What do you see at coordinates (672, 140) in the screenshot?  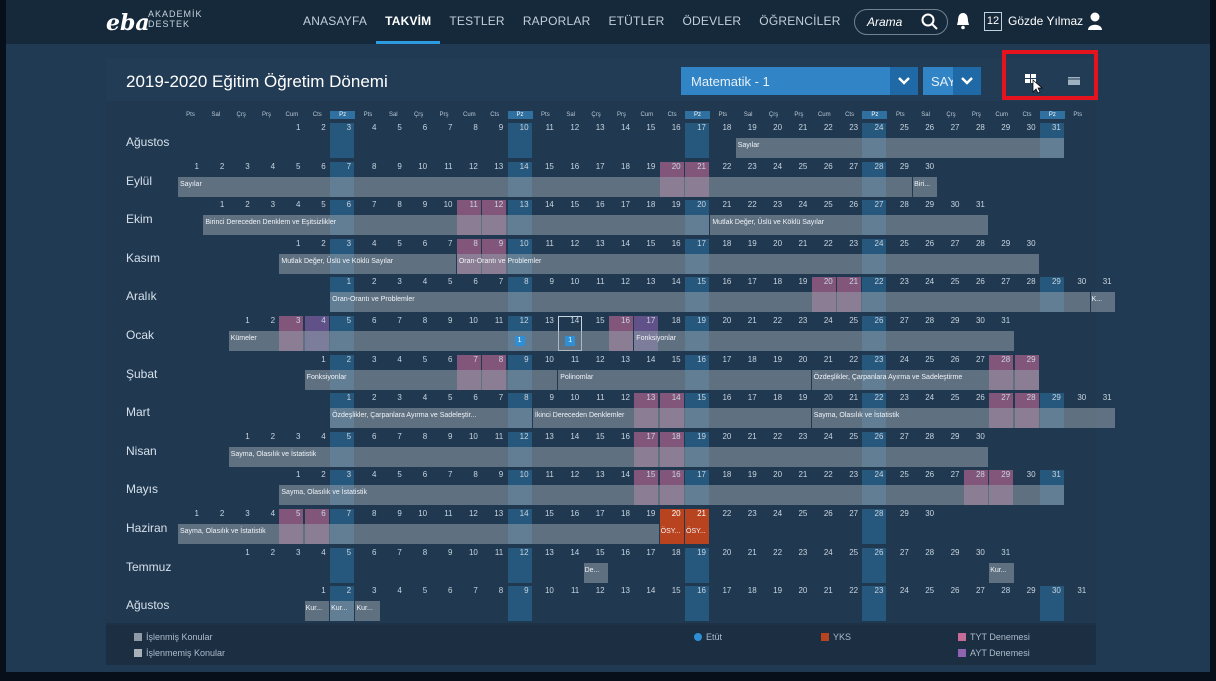 I see `day-cell: 16` at bounding box center [672, 140].